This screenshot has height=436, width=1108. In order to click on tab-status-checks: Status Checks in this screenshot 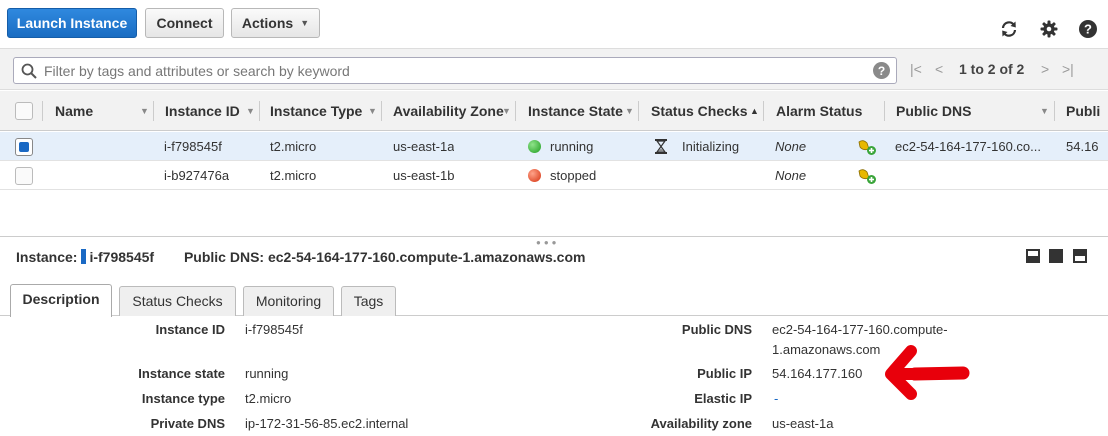, I will do `click(177, 301)`.